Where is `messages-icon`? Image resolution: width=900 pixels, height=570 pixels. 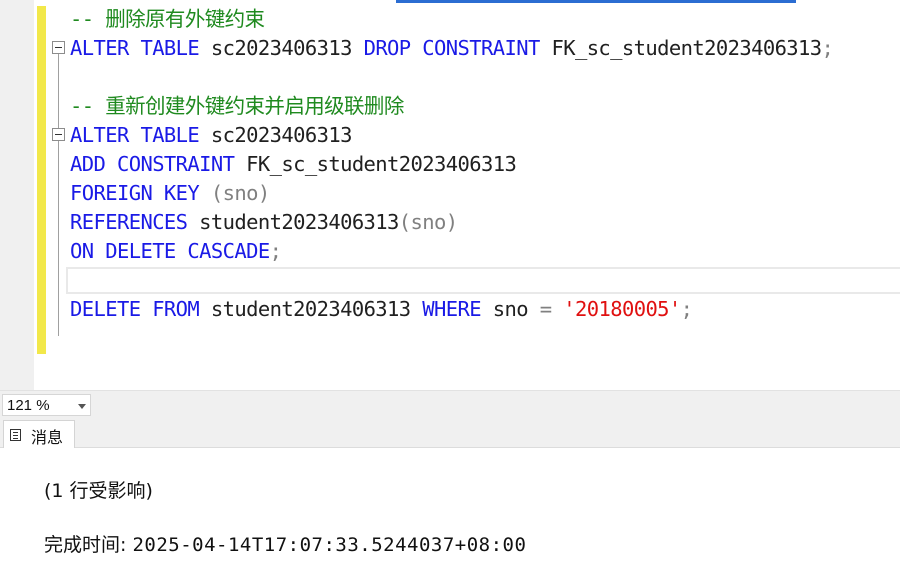
messages-icon is located at coordinates (15, 435).